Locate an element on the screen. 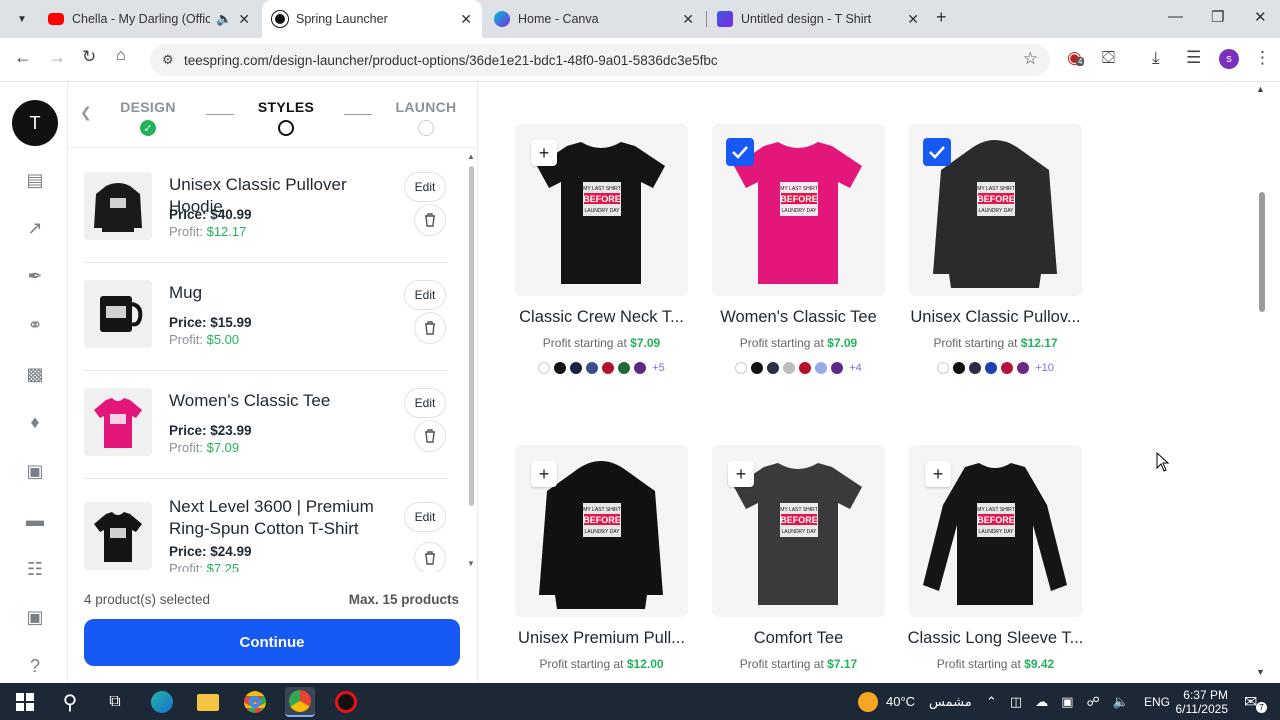 The image size is (1280, 720). extensions-puzzle-icon: ⛋ is located at coordinates (1108, 58).